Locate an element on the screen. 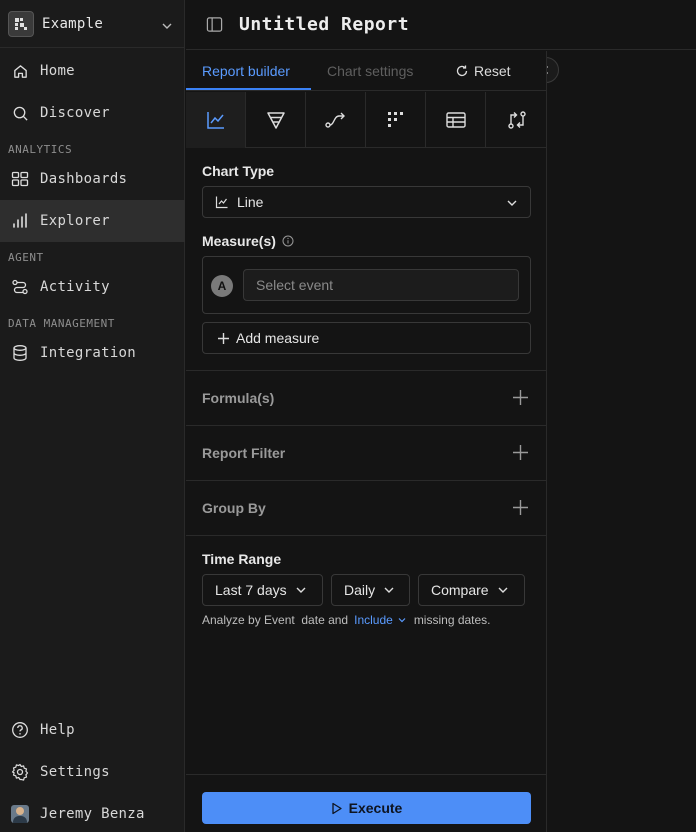 Image resolution: width=696 pixels, height=832 pixels. grid-dots-icon is located at coordinates (395, 119).